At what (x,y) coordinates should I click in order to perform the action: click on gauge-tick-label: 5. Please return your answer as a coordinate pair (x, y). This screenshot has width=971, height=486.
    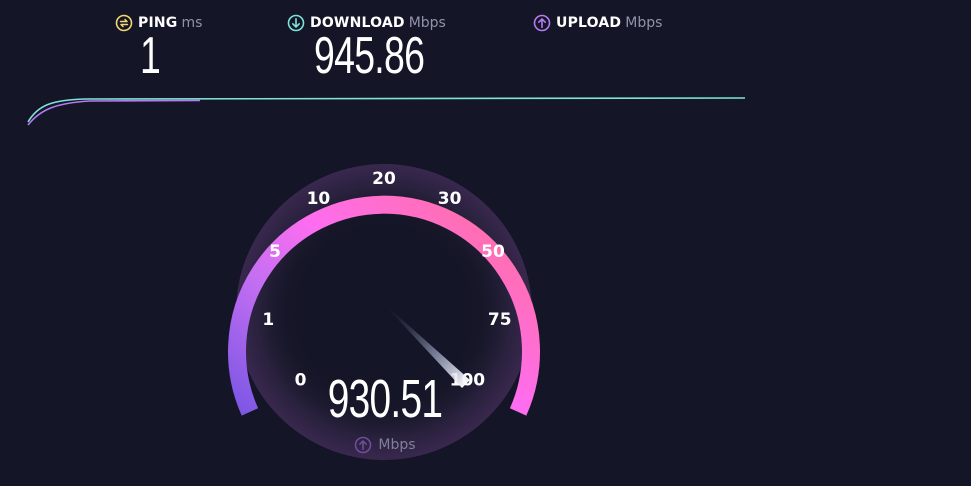
    Looking at the image, I should click on (275, 252).